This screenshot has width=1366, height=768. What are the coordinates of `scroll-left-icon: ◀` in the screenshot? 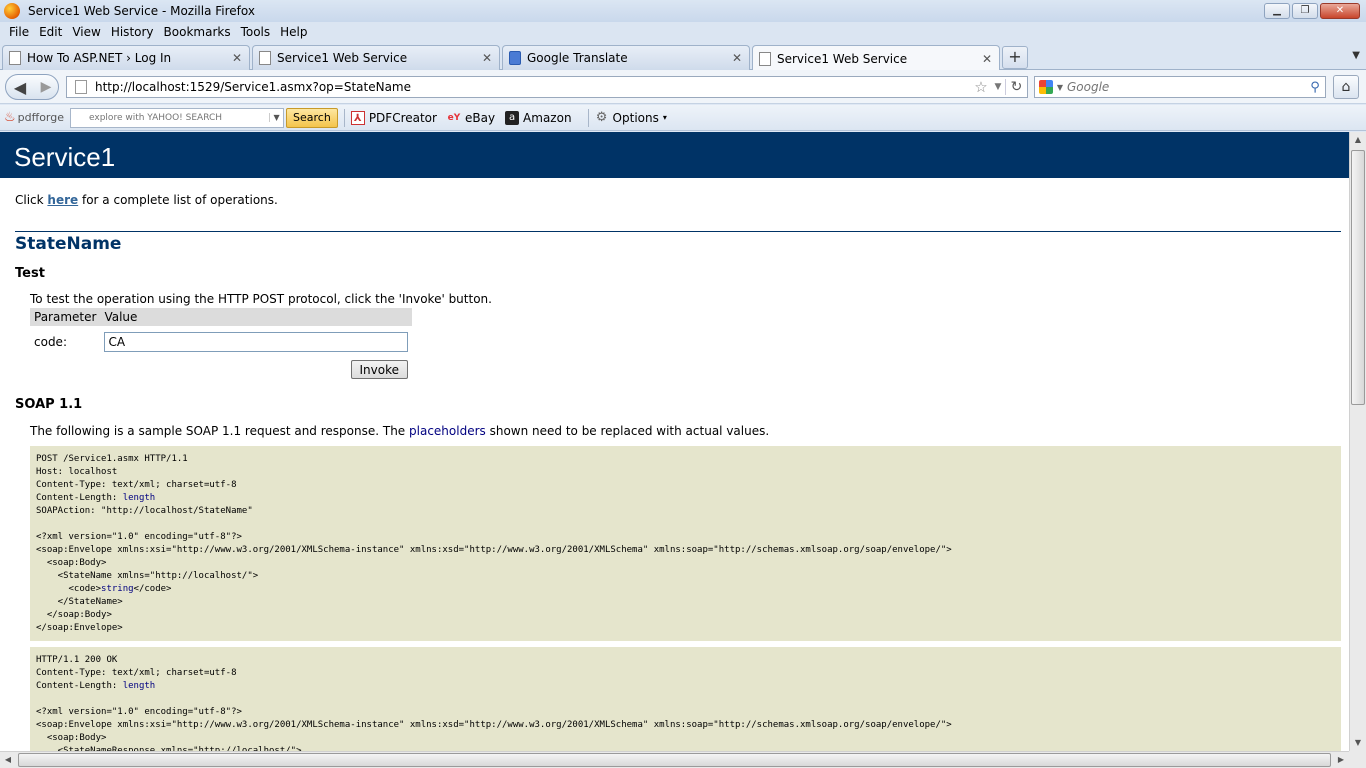 It's located at (8, 760).